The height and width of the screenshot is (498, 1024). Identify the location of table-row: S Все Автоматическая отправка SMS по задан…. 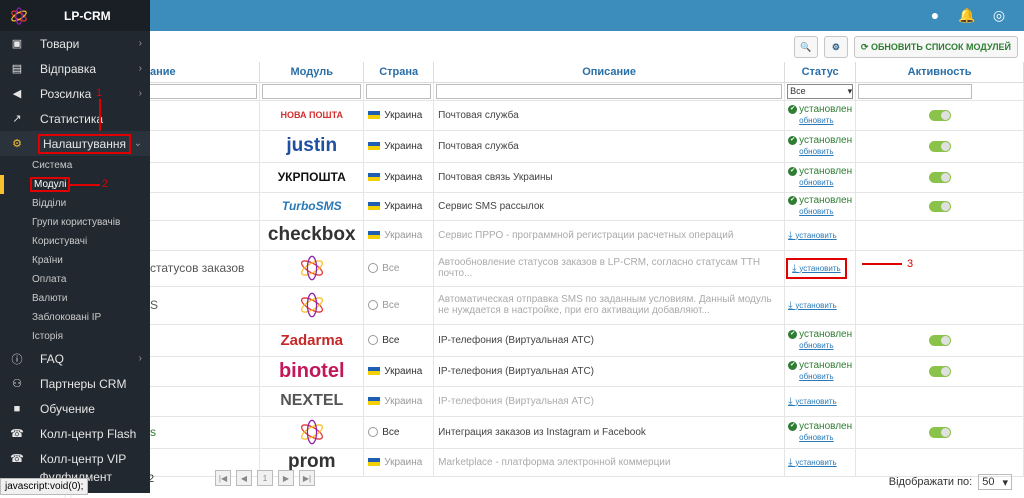
(512, 305).